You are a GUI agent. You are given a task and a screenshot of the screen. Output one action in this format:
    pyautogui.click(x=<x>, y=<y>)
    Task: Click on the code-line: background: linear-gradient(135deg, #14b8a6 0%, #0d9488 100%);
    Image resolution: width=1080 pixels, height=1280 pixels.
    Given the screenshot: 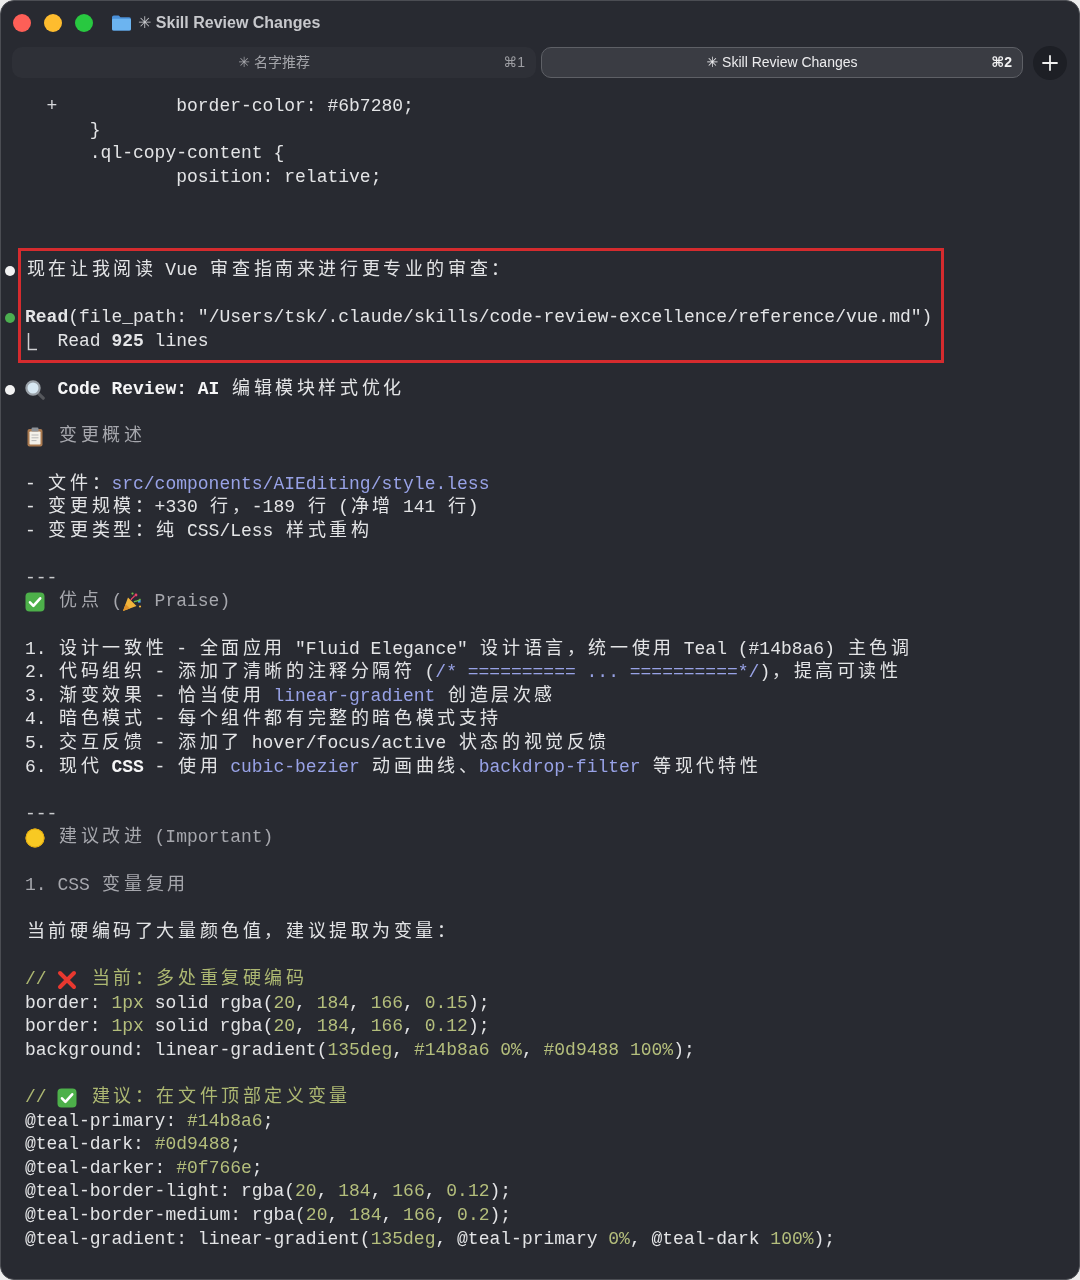 What is the action you would take?
    pyautogui.click(x=360, y=1050)
    